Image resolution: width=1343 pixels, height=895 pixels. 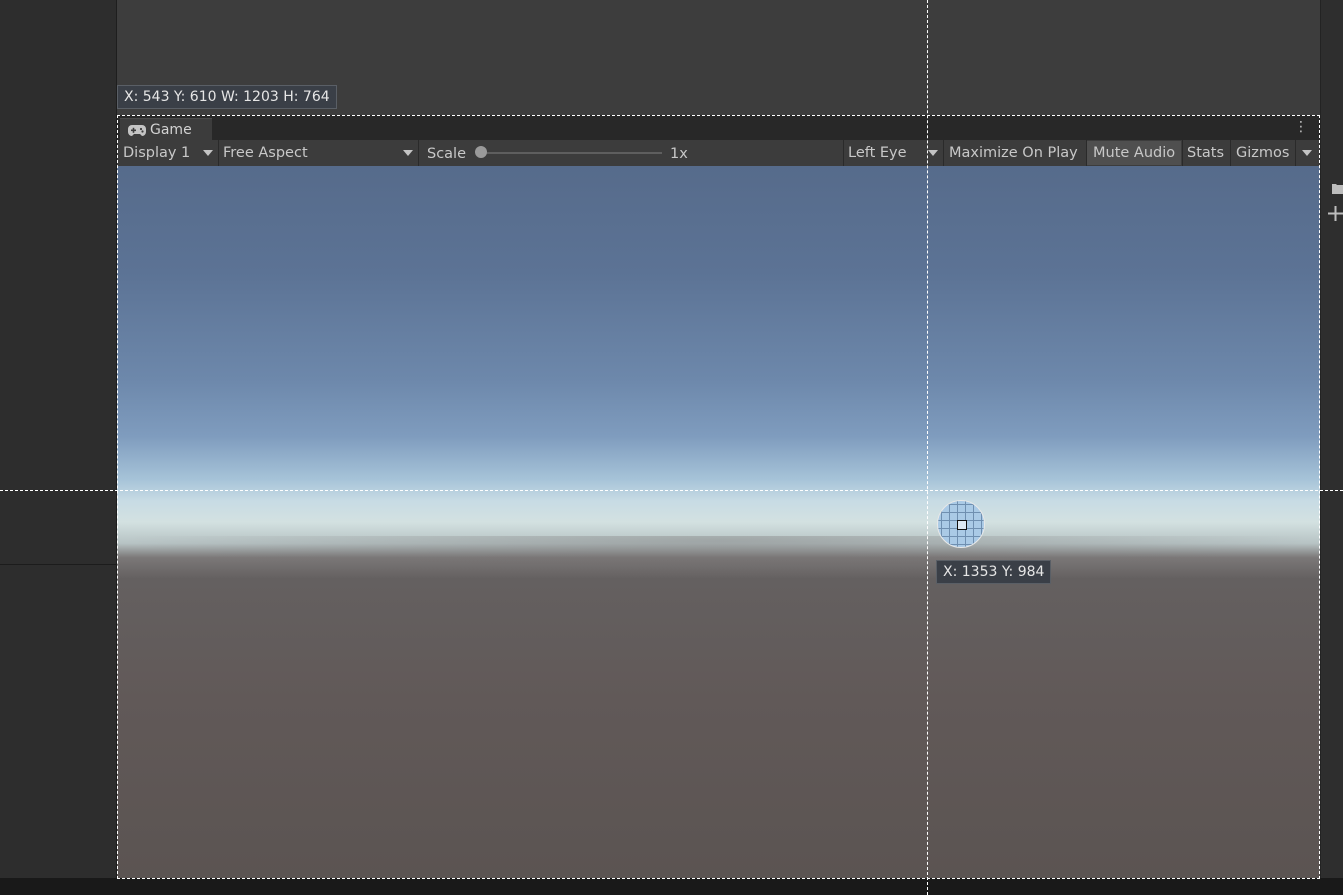 What do you see at coordinates (1337, 188) in the screenshot?
I see `folder-icon` at bounding box center [1337, 188].